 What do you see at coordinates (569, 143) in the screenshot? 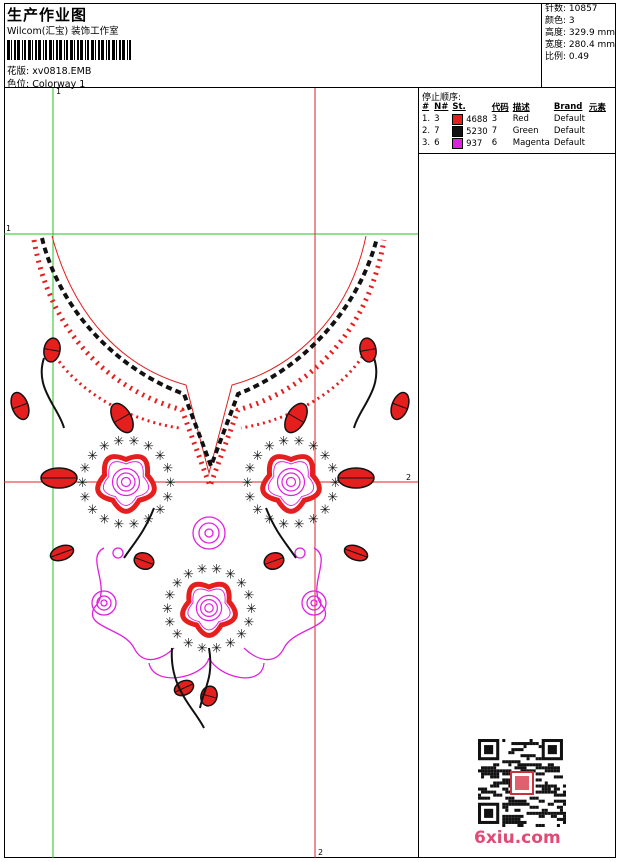
I see `table-cell: Default` at bounding box center [569, 143].